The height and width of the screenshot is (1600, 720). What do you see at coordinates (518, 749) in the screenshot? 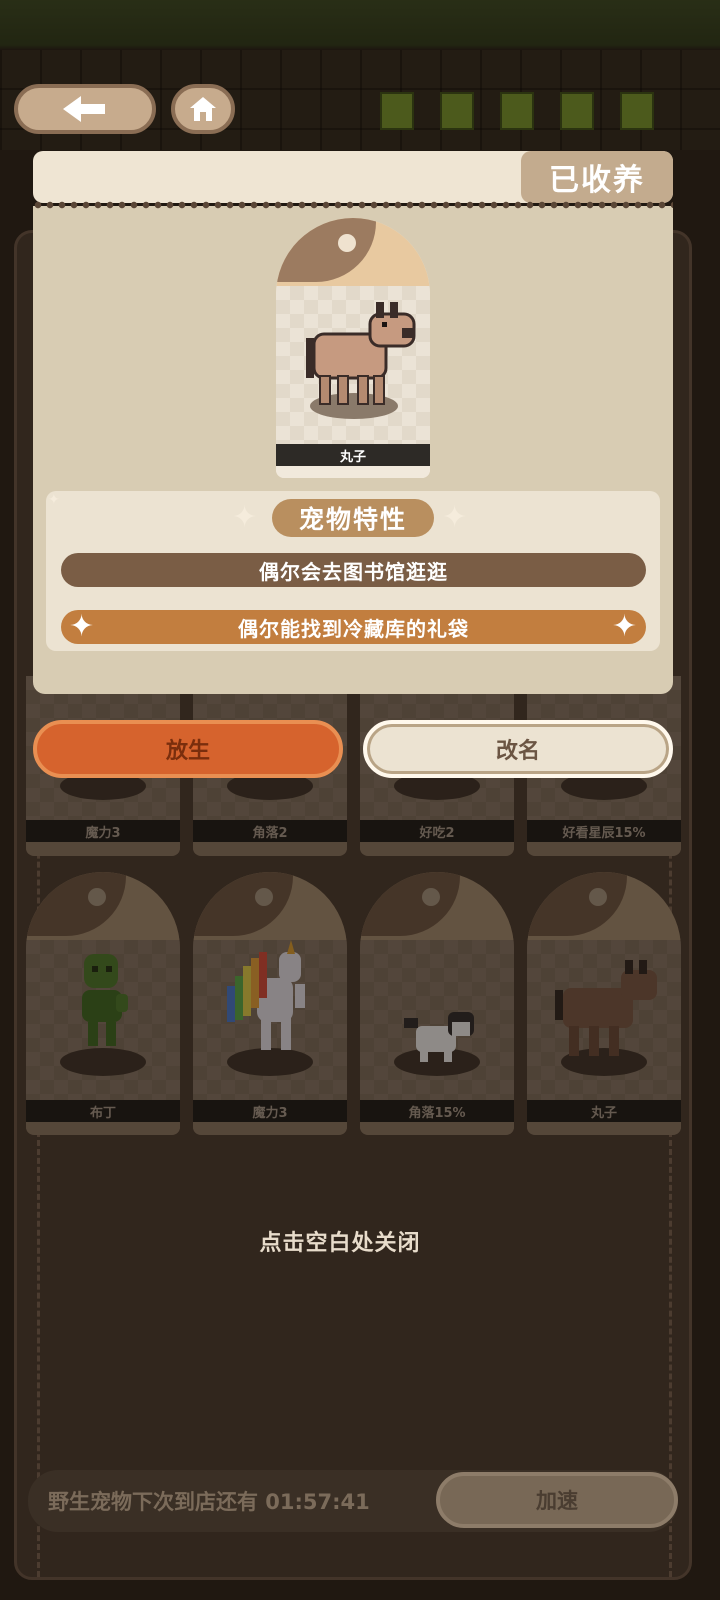
I see `rename-button: 改名` at bounding box center [518, 749].